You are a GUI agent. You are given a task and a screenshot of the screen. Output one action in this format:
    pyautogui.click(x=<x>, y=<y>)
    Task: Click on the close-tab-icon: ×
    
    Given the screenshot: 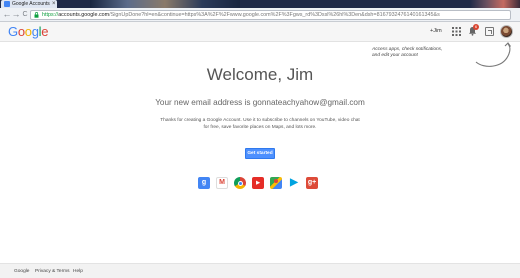 What is the action you would take?
    pyautogui.click(x=54, y=4)
    